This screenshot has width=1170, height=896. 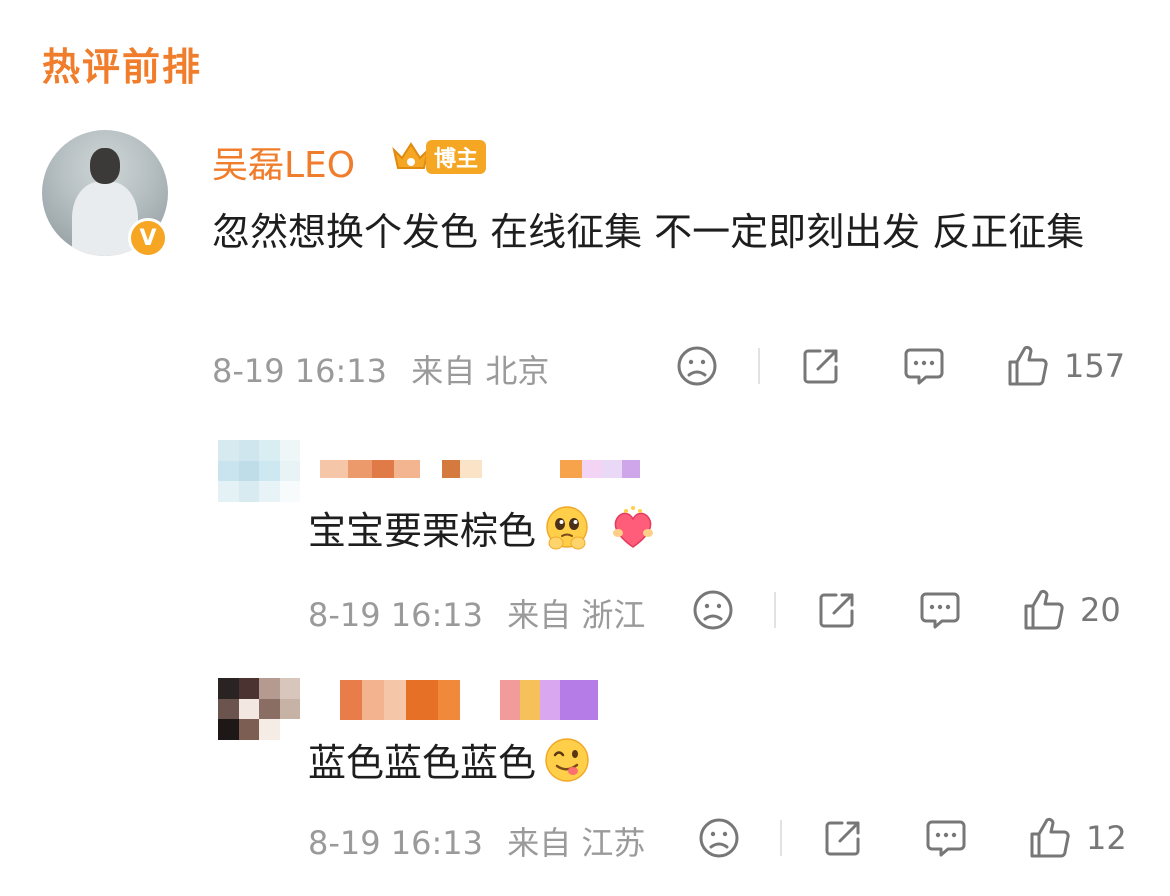 I want to click on section-title: 热评前排, so click(x=122, y=67).